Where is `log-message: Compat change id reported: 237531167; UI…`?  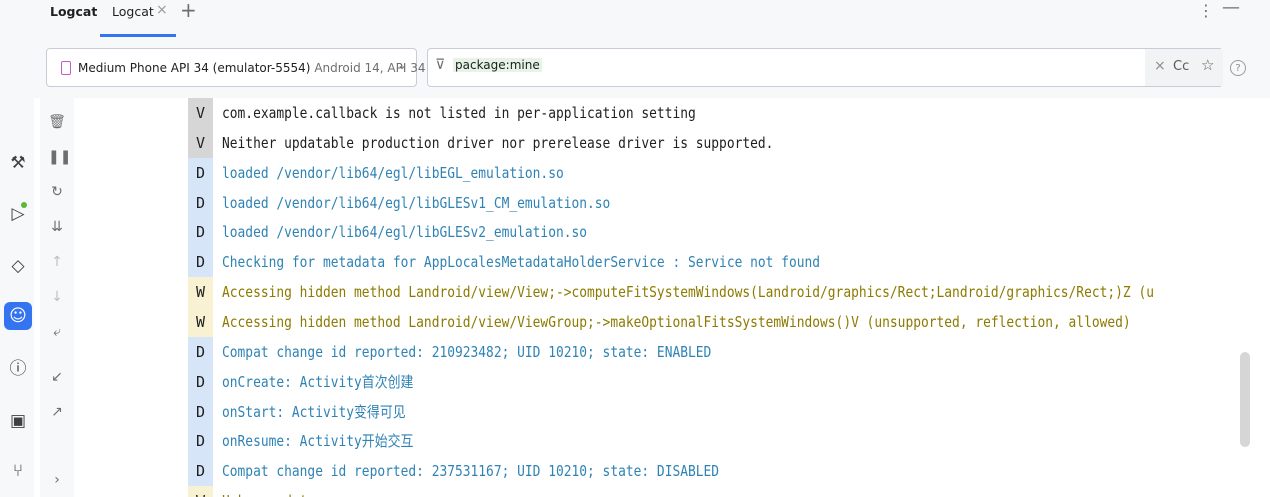
log-message: Compat change id reported: 237531167; UI… is located at coordinates (471, 471).